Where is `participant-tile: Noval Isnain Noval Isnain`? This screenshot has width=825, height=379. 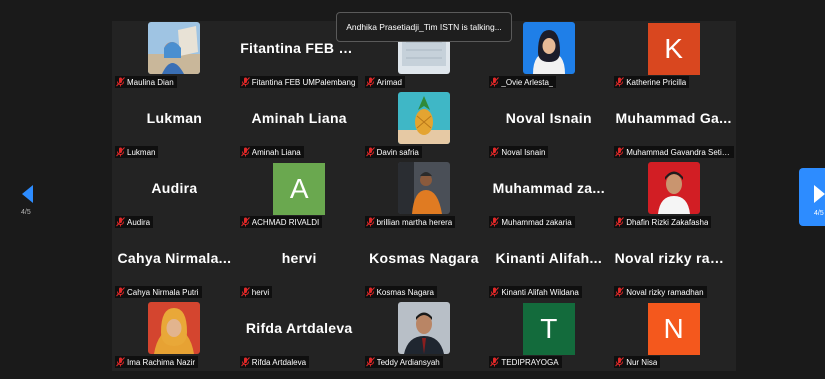 participant-tile: Noval Isnain Noval Isnain is located at coordinates (549, 126).